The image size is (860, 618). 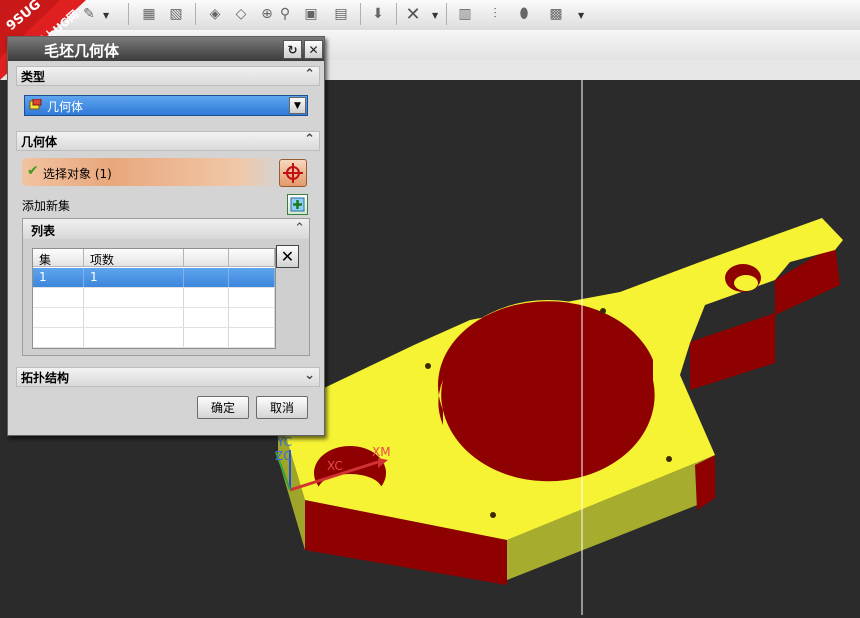 What do you see at coordinates (285, 14) in the screenshot?
I see `generate-path-icon: ⚲` at bounding box center [285, 14].